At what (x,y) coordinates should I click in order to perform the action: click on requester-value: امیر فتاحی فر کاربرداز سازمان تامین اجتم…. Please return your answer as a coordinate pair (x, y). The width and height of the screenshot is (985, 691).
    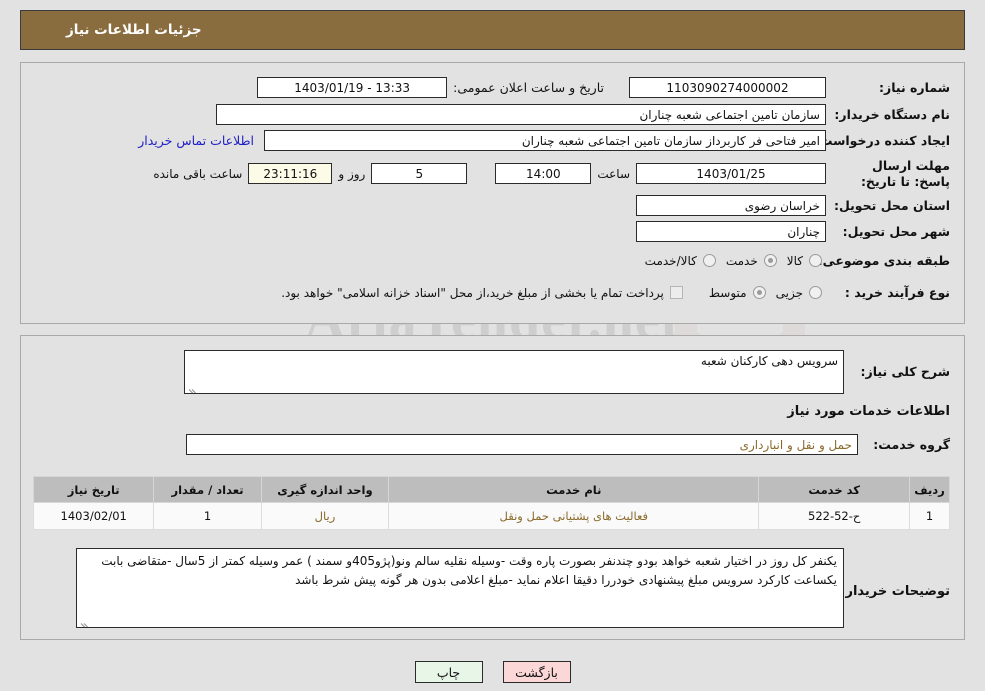
    Looking at the image, I should click on (545, 140).